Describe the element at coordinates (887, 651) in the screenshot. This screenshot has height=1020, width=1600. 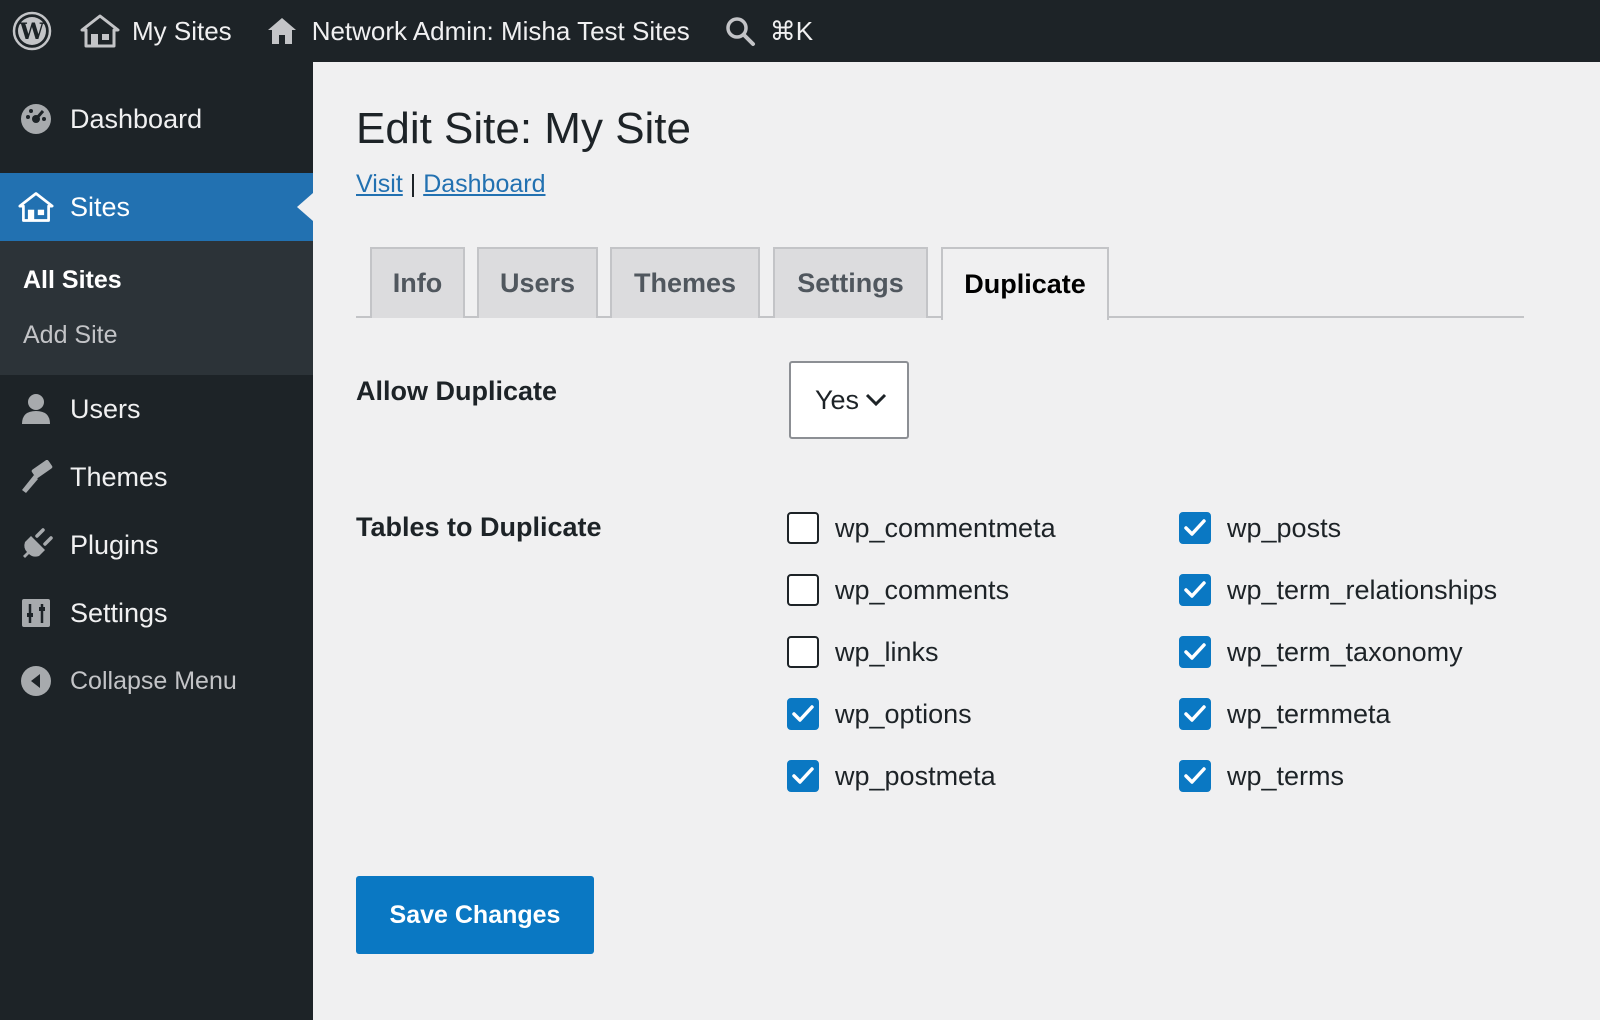
I see `checkbox-label: wp_links` at that location.